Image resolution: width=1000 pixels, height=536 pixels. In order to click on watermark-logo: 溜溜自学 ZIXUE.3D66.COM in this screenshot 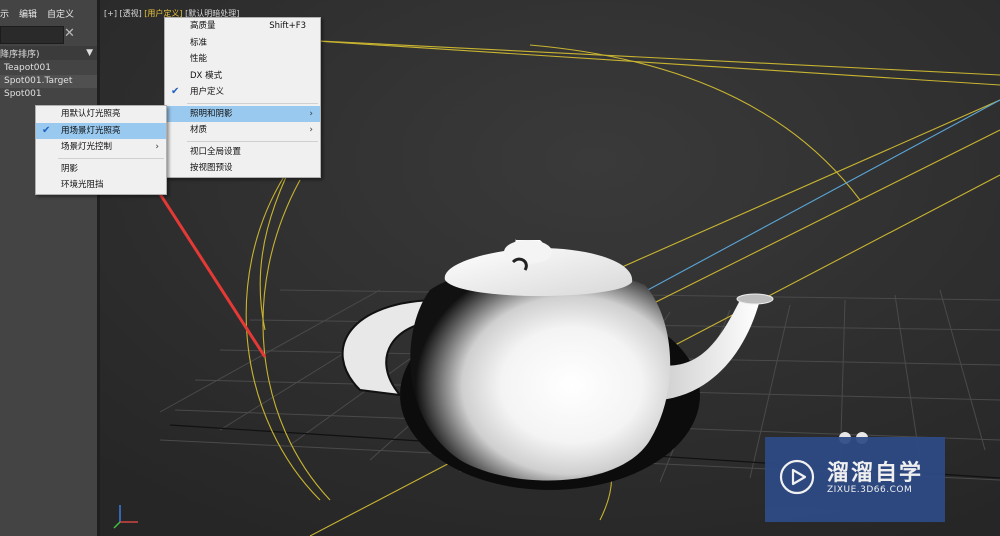, I will do `click(855, 479)`.